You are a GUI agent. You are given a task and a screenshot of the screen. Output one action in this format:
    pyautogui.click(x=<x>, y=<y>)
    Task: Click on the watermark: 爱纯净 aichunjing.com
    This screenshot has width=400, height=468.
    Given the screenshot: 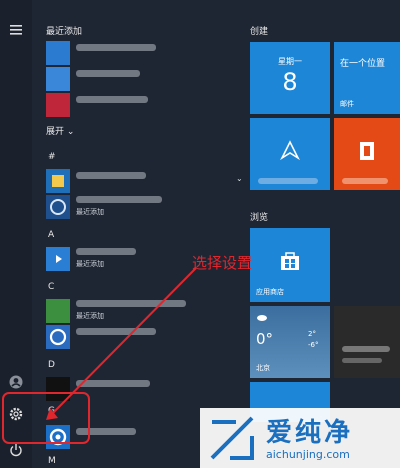 What is the action you would take?
    pyautogui.click(x=300, y=438)
    